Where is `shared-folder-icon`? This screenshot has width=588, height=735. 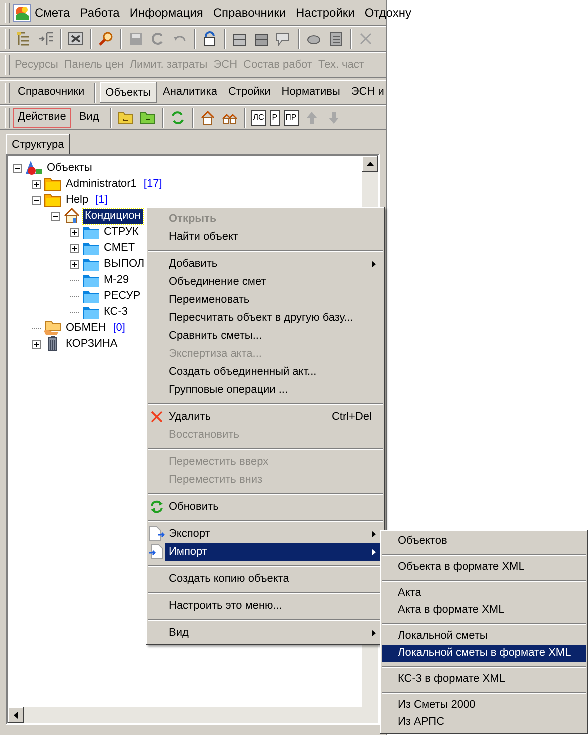 shared-folder-icon is located at coordinates (53, 328).